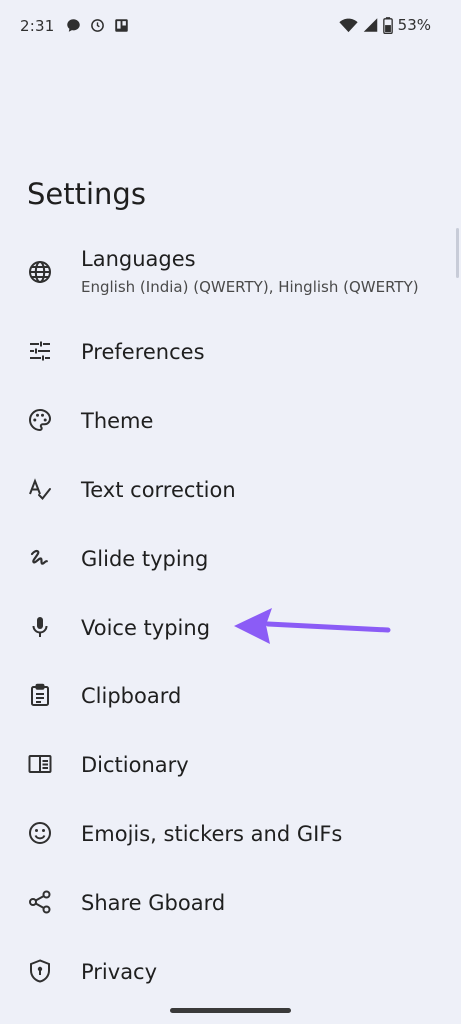 This screenshot has width=461, height=1024. Describe the element at coordinates (40, 764) in the screenshot. I see `book-icon` at that location.